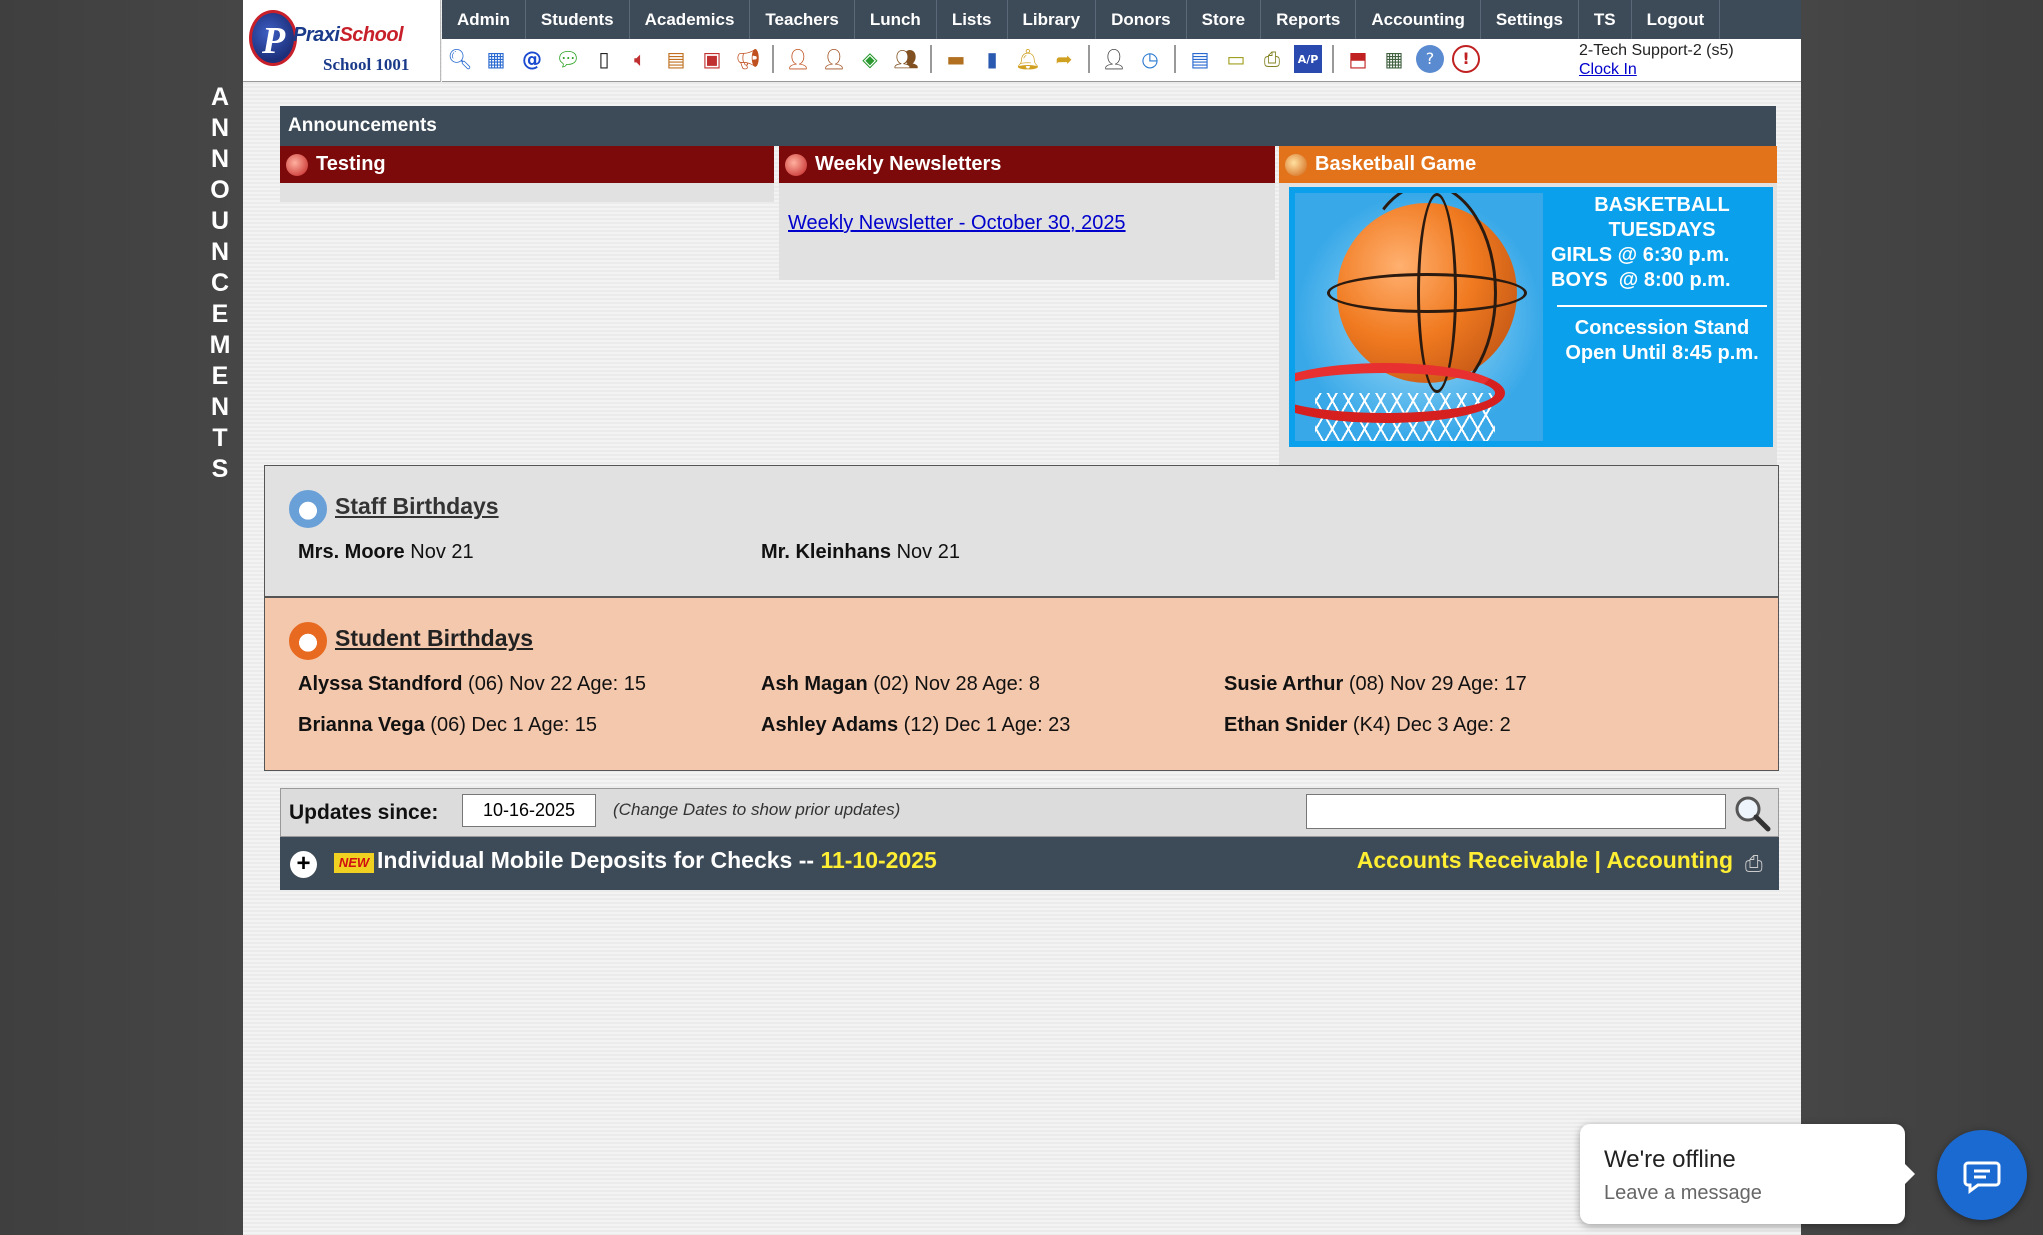 Image resolution: width=2043 pixels, height=1235 pixels. What do you see at coordinates (956, 59) in the screenshot?
I see `lunch-icon: ▬` at bounding box center [956, 59].